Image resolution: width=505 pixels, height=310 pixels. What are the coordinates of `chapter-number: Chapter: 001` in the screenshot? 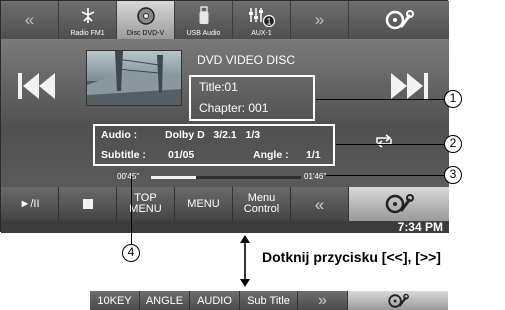 It's located at (234, 108).